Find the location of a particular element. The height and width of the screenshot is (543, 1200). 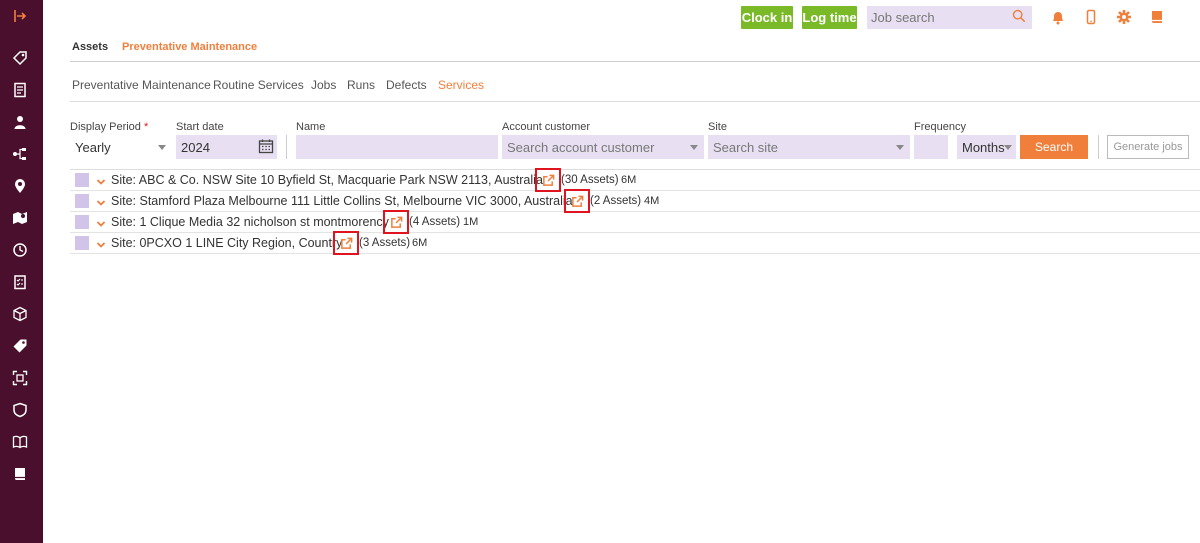

calendar-icon is located at coordinates (266, 147).